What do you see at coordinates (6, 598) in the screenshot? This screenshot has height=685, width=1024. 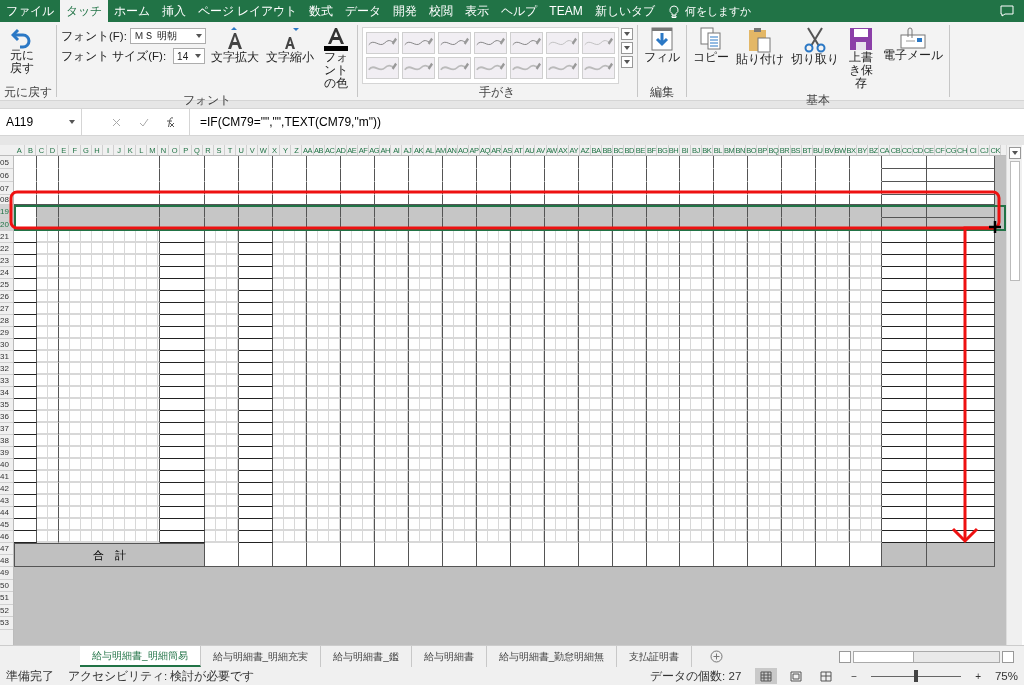 I see `row-header: 51` at bounding box center [6, 598].